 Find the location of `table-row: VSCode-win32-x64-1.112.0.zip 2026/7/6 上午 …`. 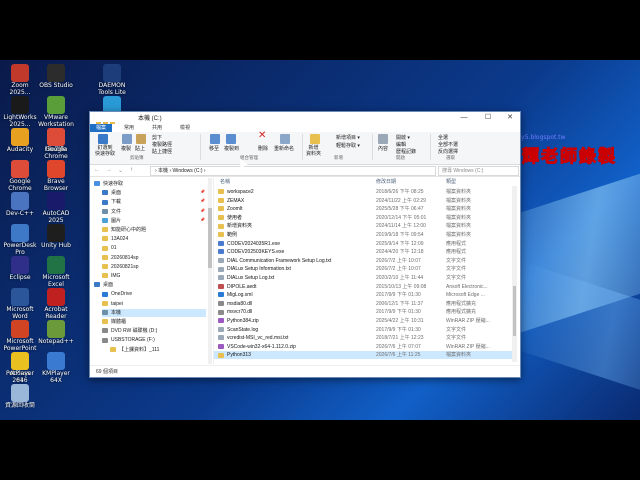

table-row: VSCode-win32-x64-1.112.0.zip 2026/7/6 上午 … is located at coordinates (364, 347).